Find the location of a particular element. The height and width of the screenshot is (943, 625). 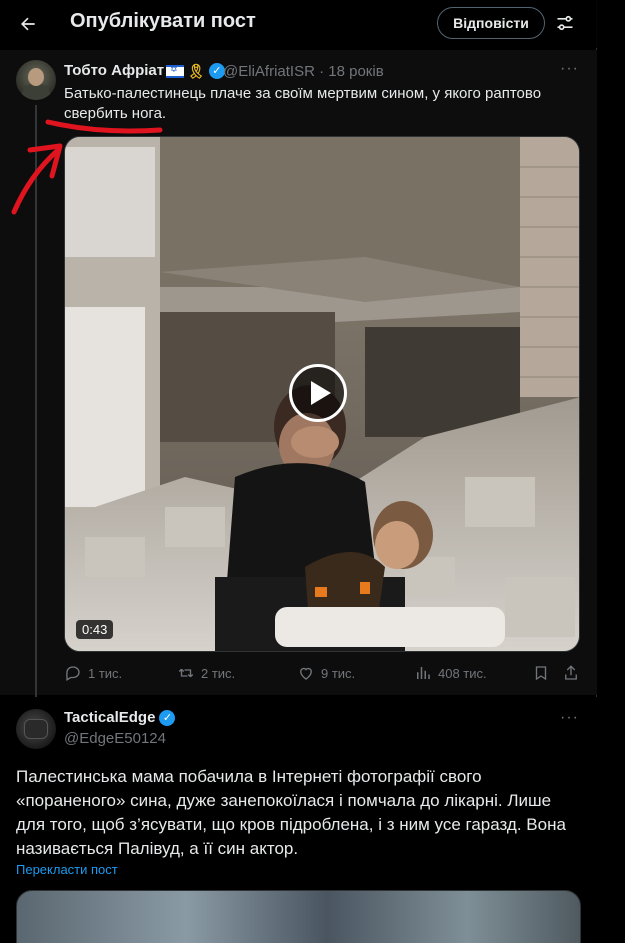

sliders-icon is located at coordinates (565, 23).